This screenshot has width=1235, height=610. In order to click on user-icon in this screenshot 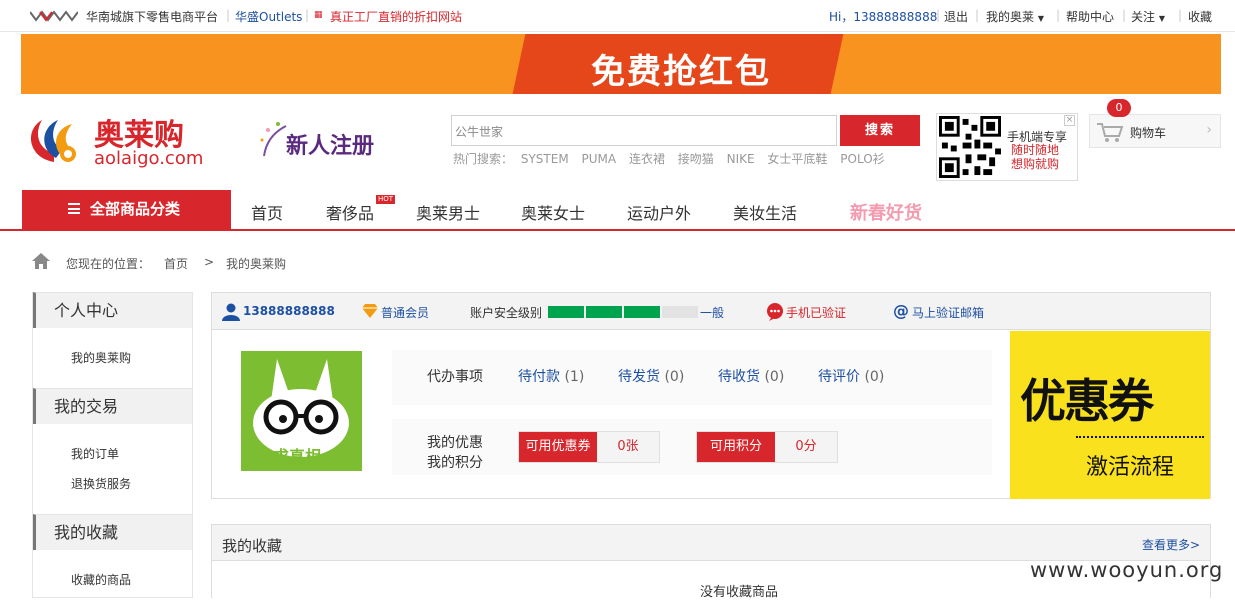, I will do `click(231, 312)`.